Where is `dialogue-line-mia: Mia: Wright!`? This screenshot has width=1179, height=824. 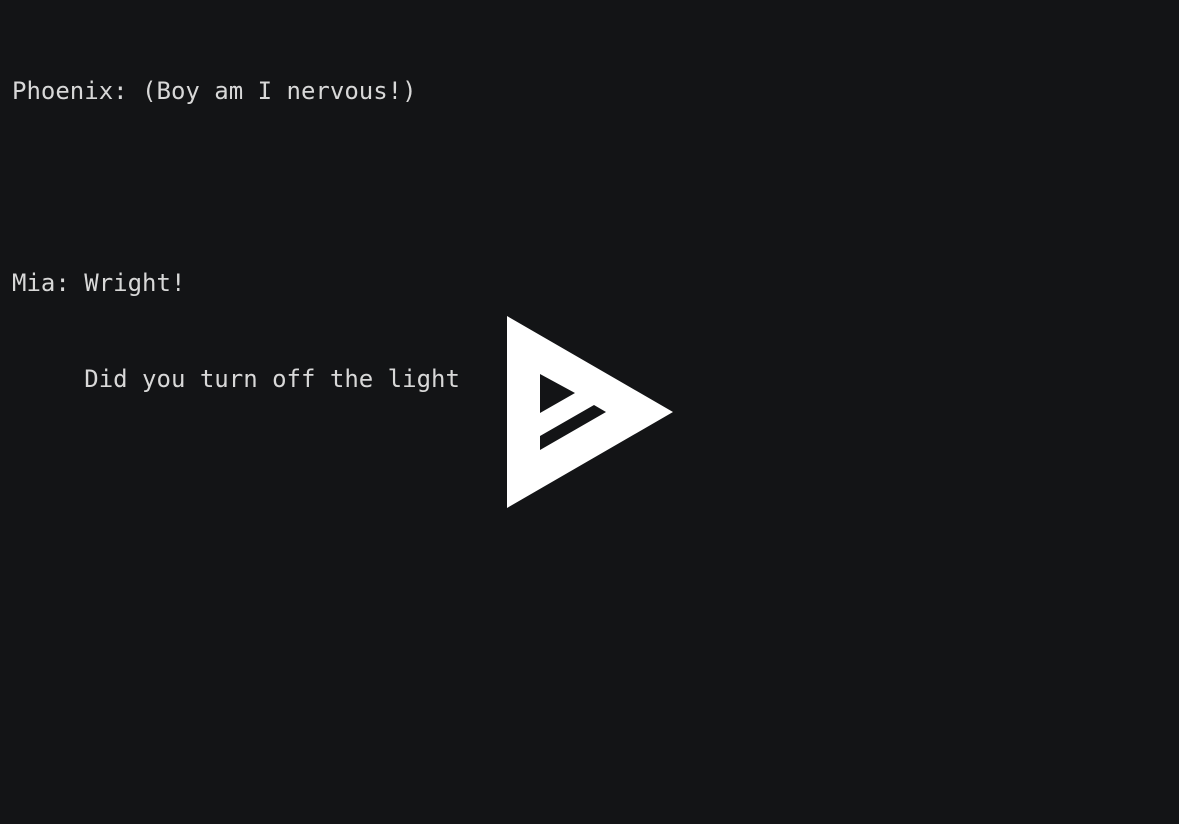 dialogue-line-mia: Mia: Wright! is located at coordinates (99, 283).